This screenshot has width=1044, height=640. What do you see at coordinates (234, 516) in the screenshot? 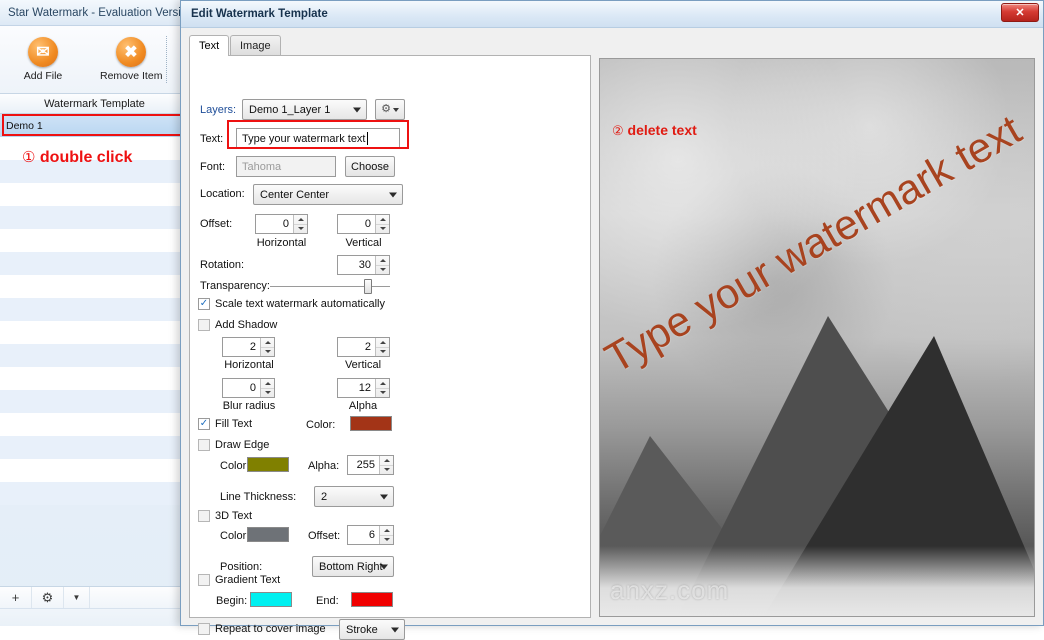
I see `three-d-text-label: 3D Text` at bounding box center [234, 516].